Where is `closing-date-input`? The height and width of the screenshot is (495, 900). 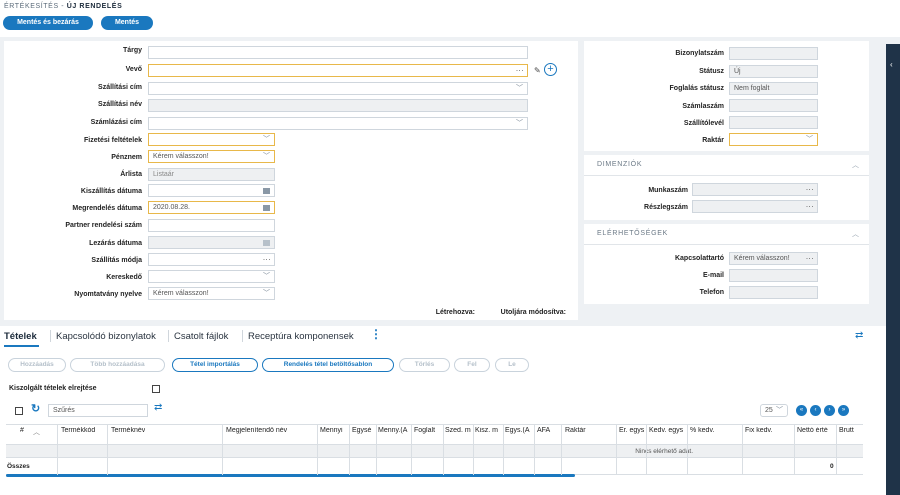
closing-date-input is located at coordinates (211, 242).